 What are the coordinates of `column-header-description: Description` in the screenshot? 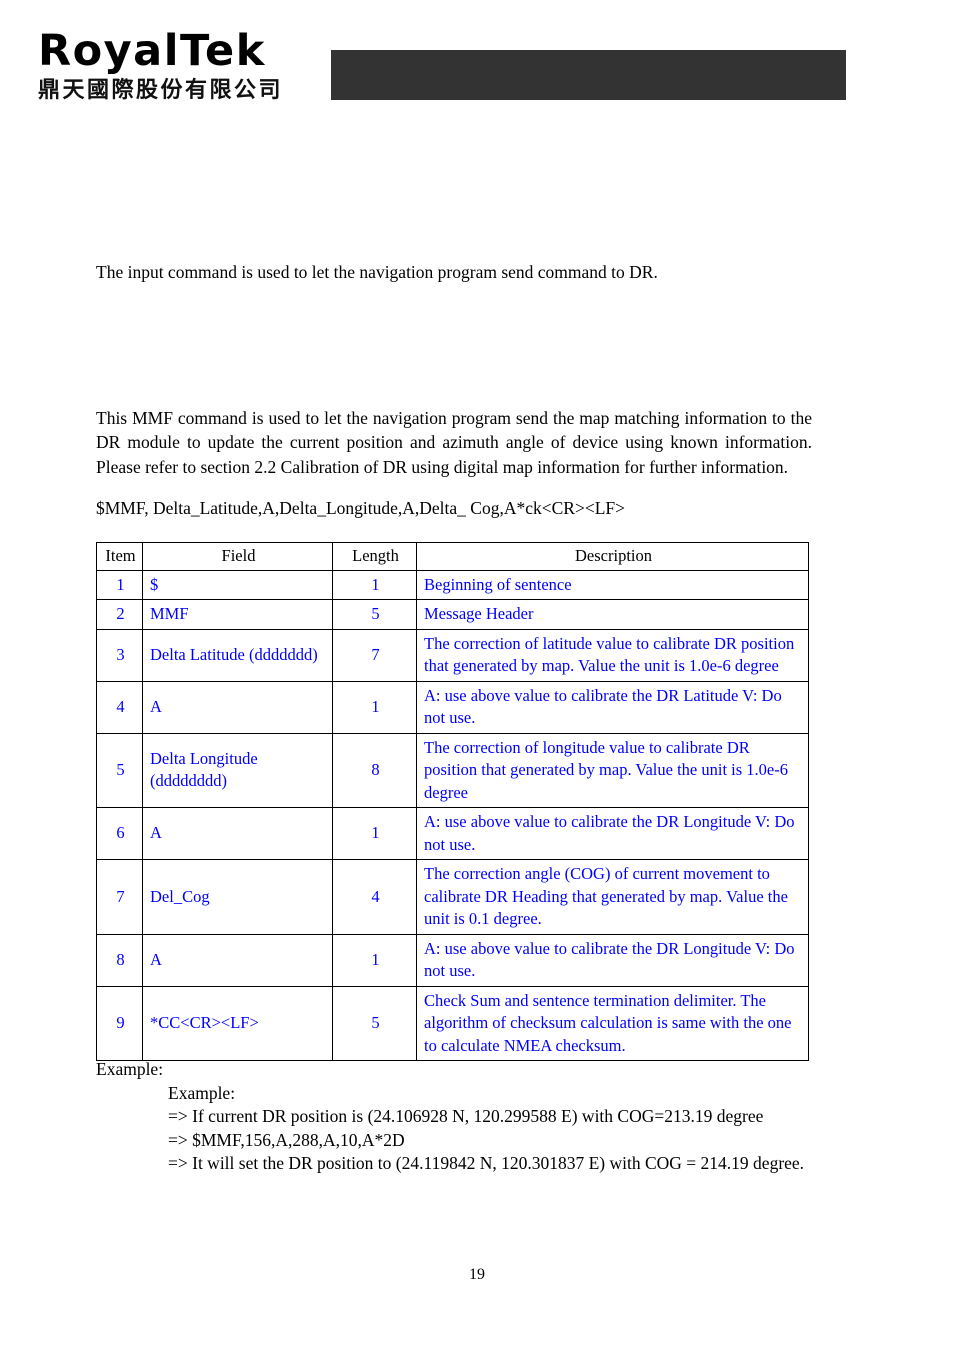 It's located at (612, 556).